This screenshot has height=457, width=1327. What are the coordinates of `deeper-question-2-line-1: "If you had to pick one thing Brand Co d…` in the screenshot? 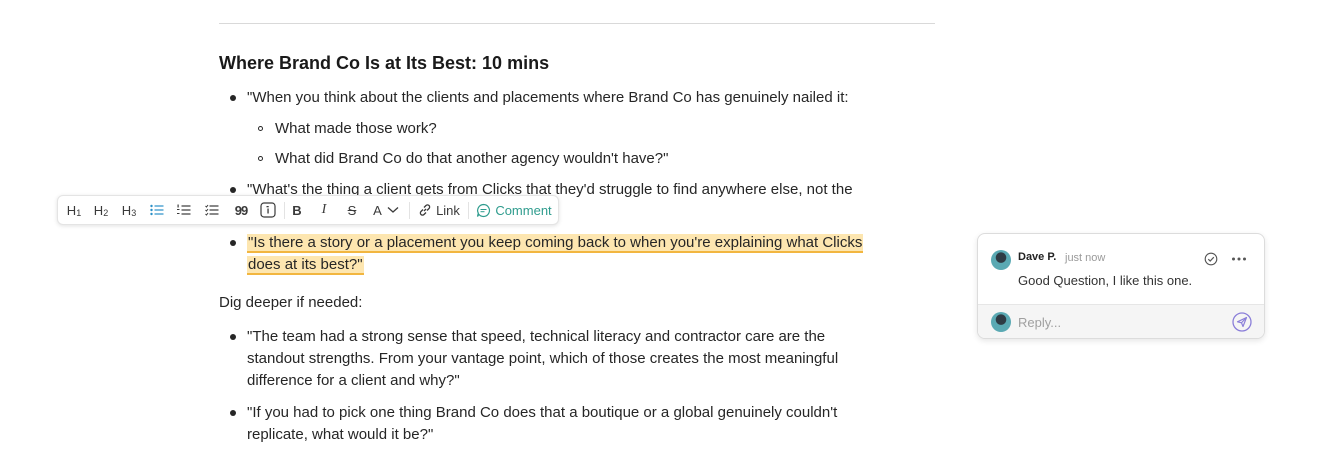 It's located at (542, 413).